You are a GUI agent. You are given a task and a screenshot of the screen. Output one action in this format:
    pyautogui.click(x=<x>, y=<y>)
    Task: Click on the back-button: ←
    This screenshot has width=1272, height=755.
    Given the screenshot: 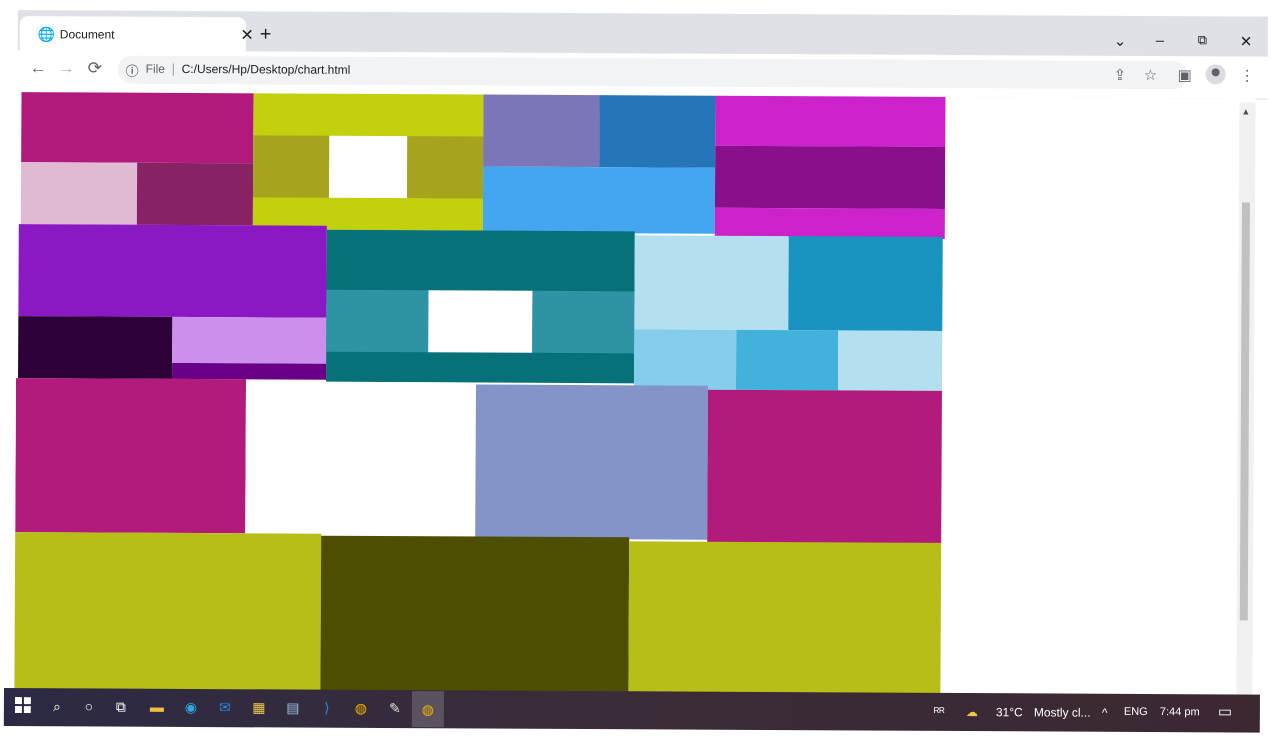 What is the action you would take?
    pyautogui.click(x=38, y=68)
    